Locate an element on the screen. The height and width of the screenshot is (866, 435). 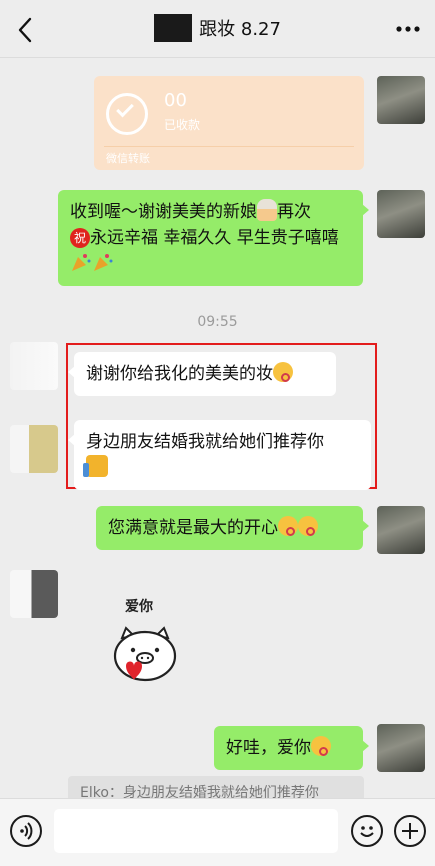
bride-emoji-icon is located at coordinates (267, 210).